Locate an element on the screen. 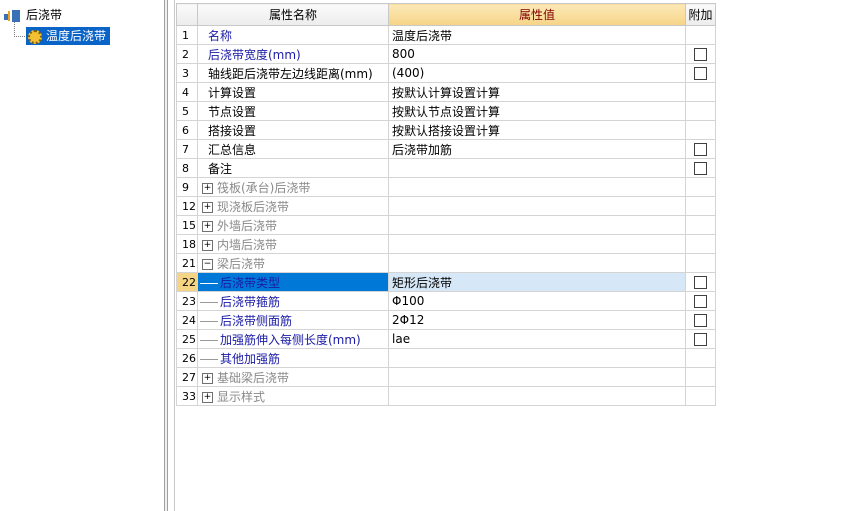 The width and height of the screenshot is (868, 511). table-row: 18 + 内墙后浇带 is located at coordinates (446, 244).